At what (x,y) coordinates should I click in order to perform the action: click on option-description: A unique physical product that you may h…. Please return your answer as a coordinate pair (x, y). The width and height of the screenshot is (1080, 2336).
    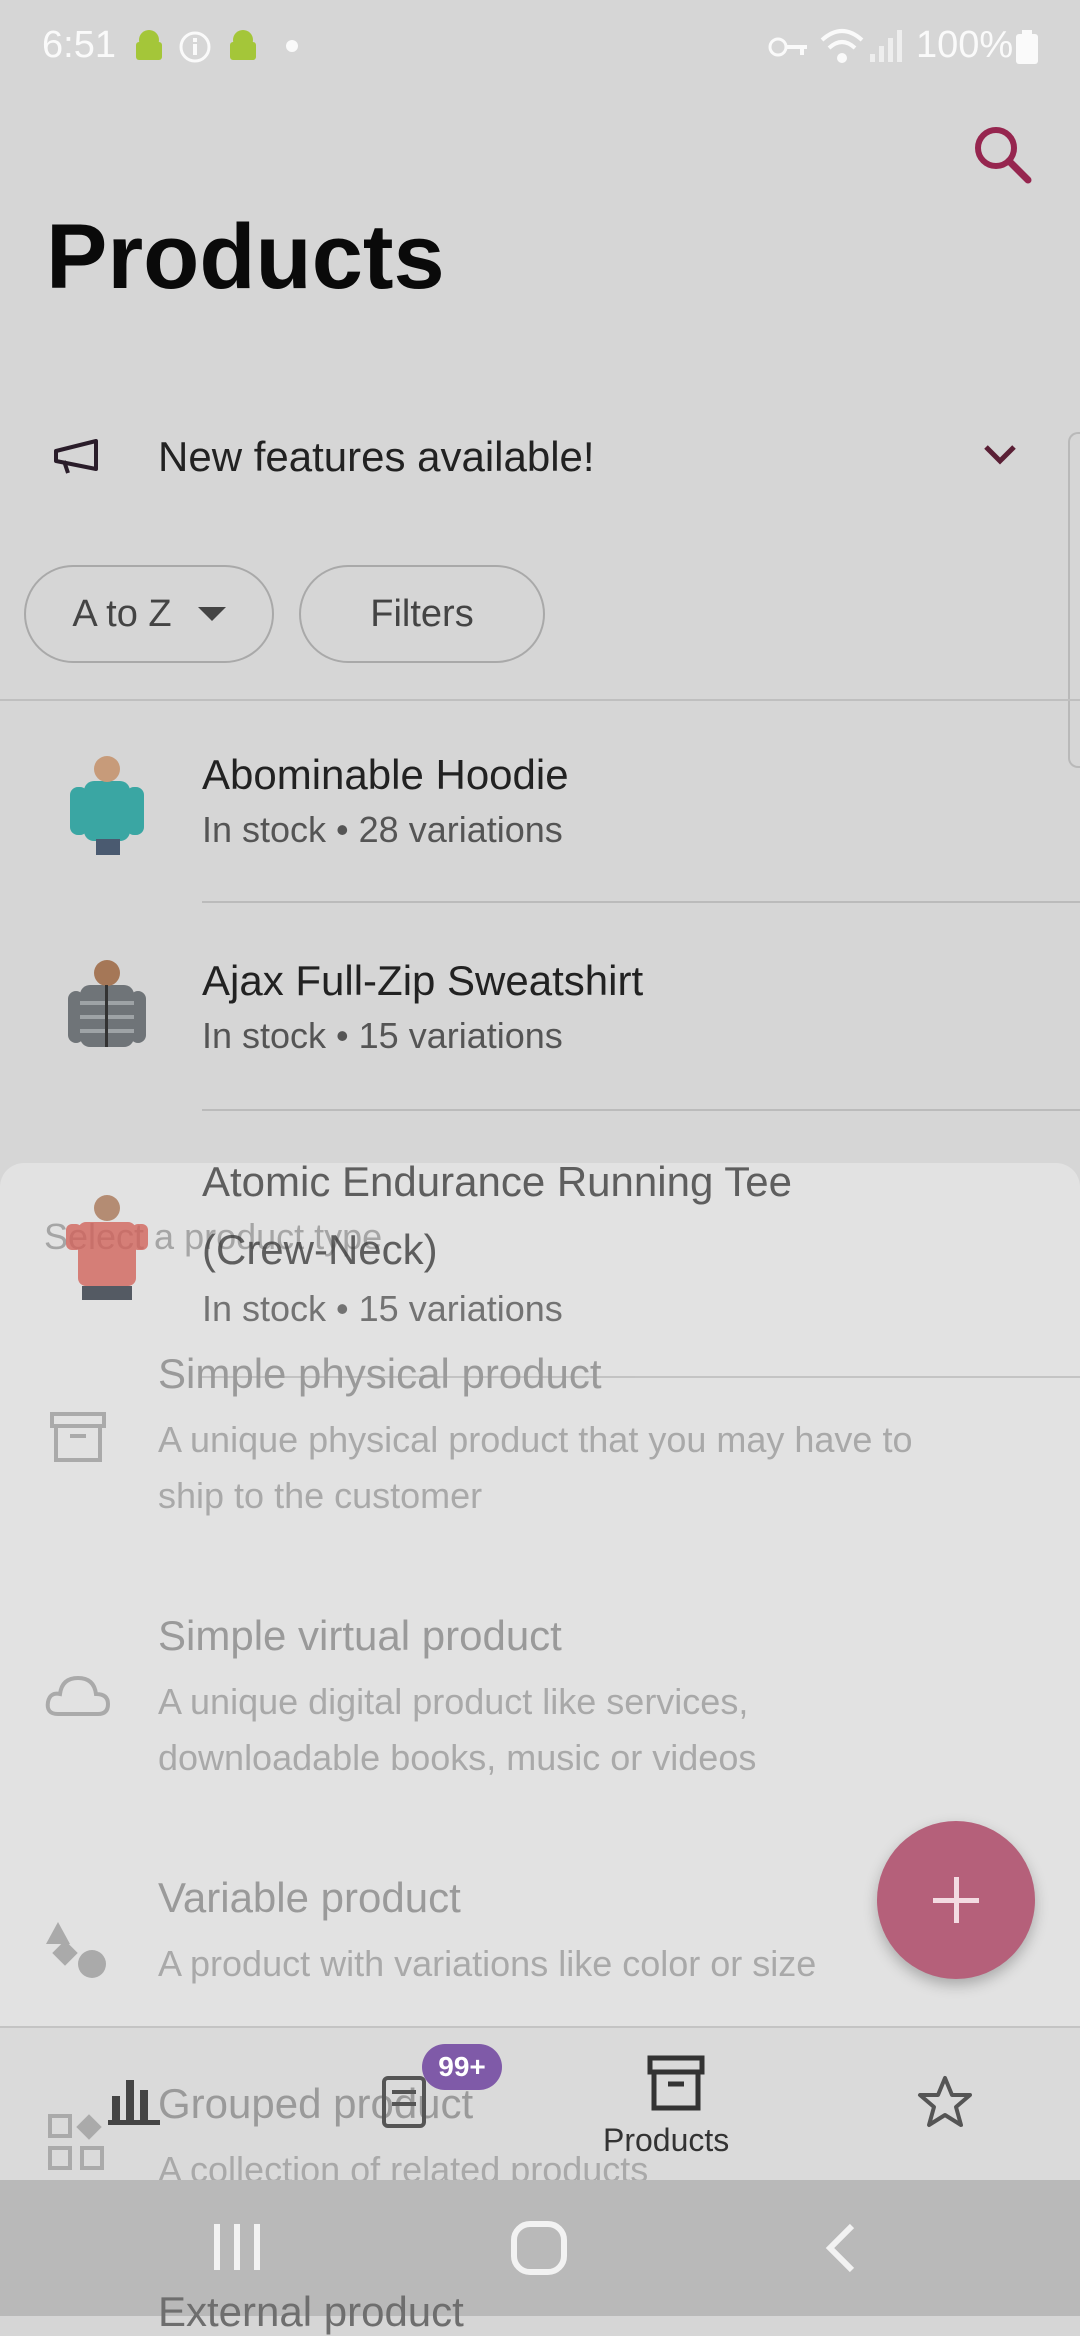
    Looking at the image, I should click on (598, 1468).